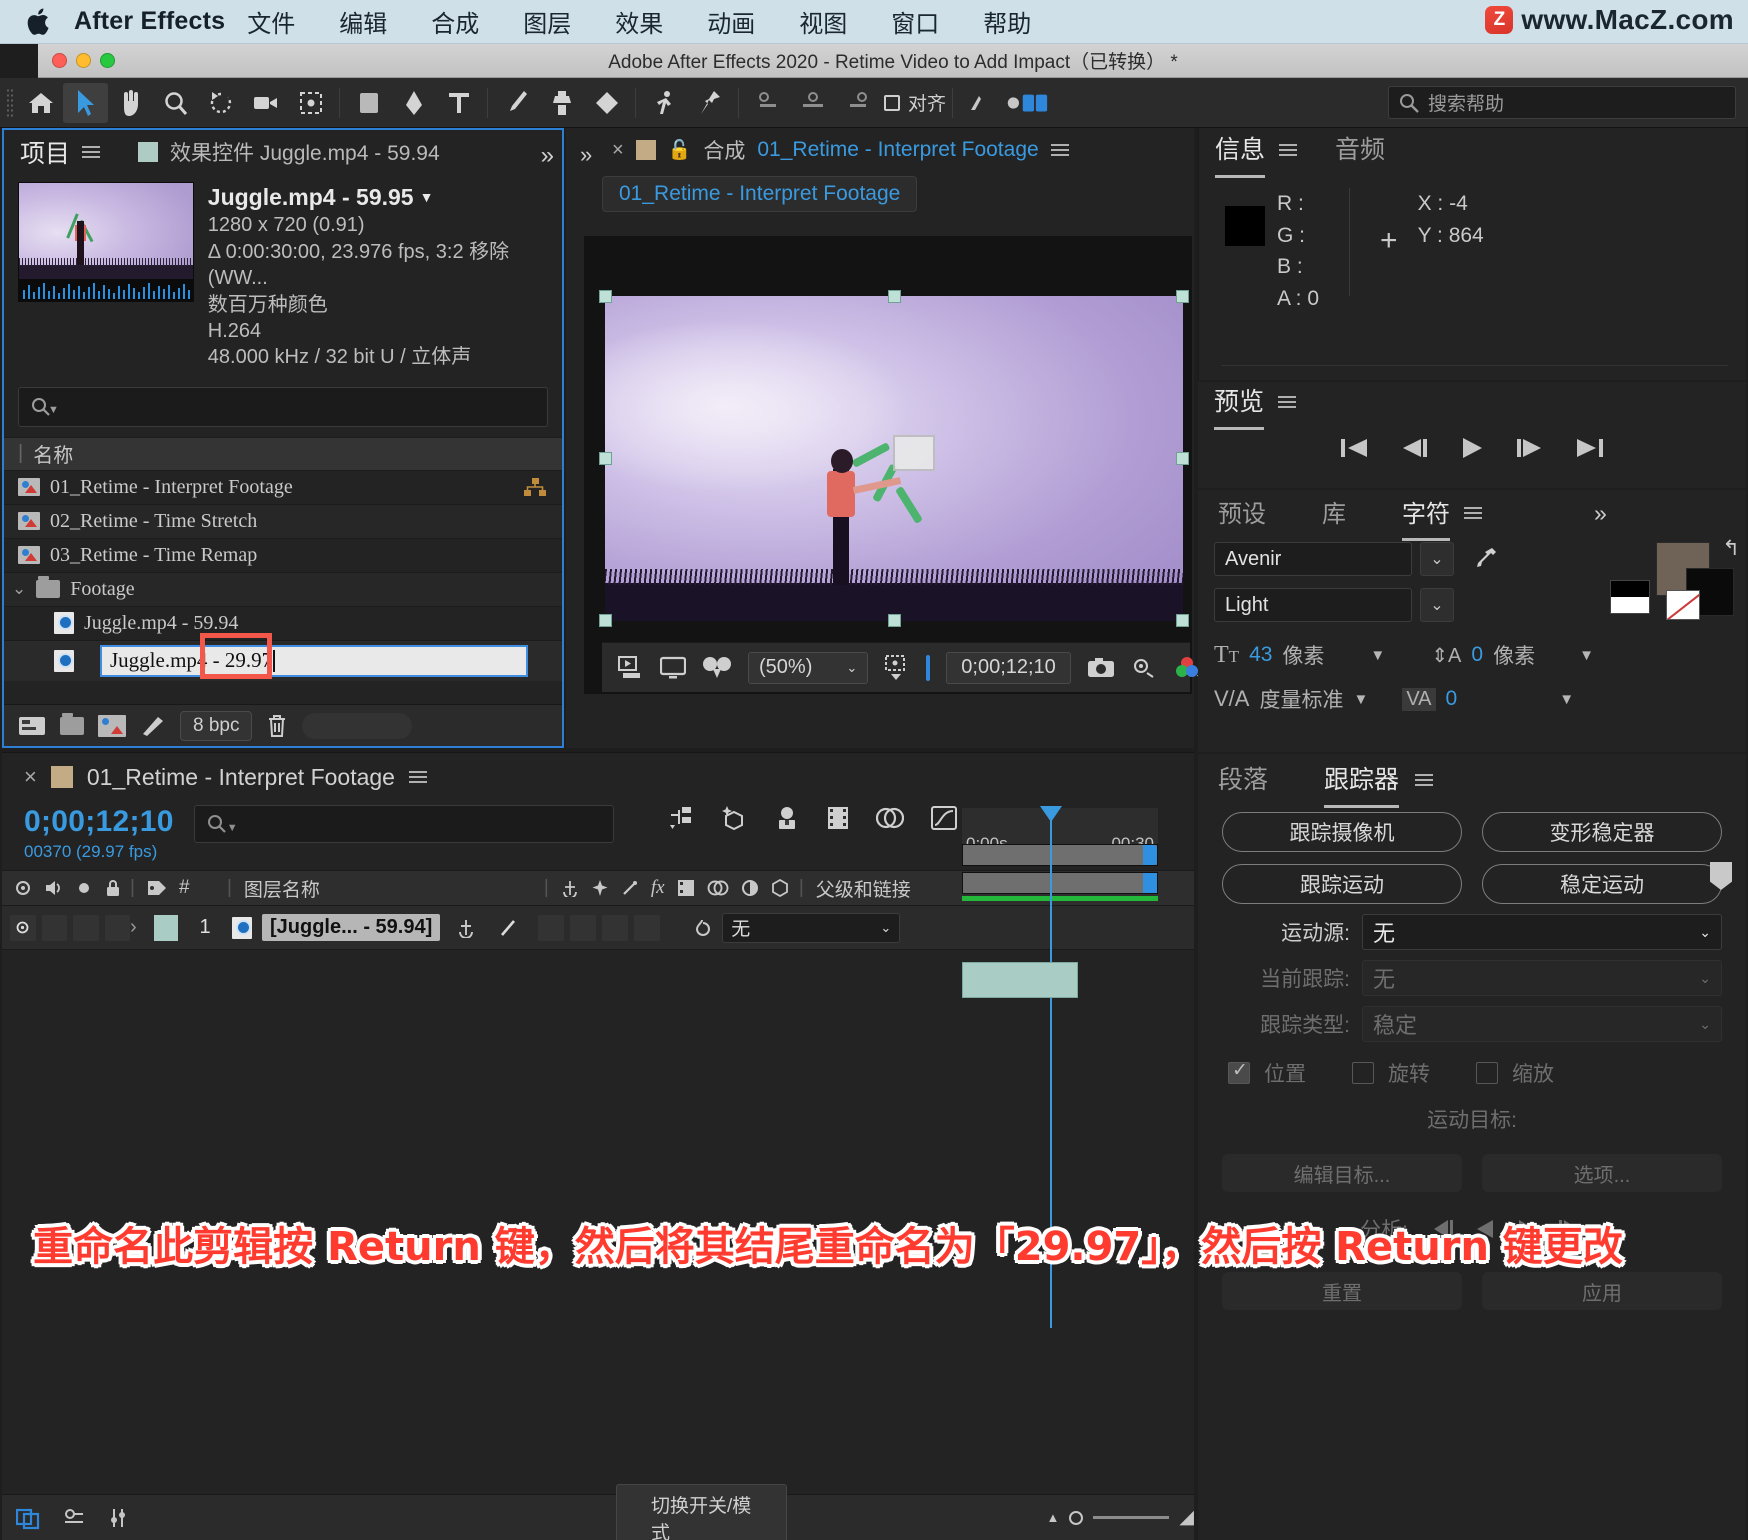 This screenshot has height=1540, width=1748. I want to click on home-icon, so click(40, 103).